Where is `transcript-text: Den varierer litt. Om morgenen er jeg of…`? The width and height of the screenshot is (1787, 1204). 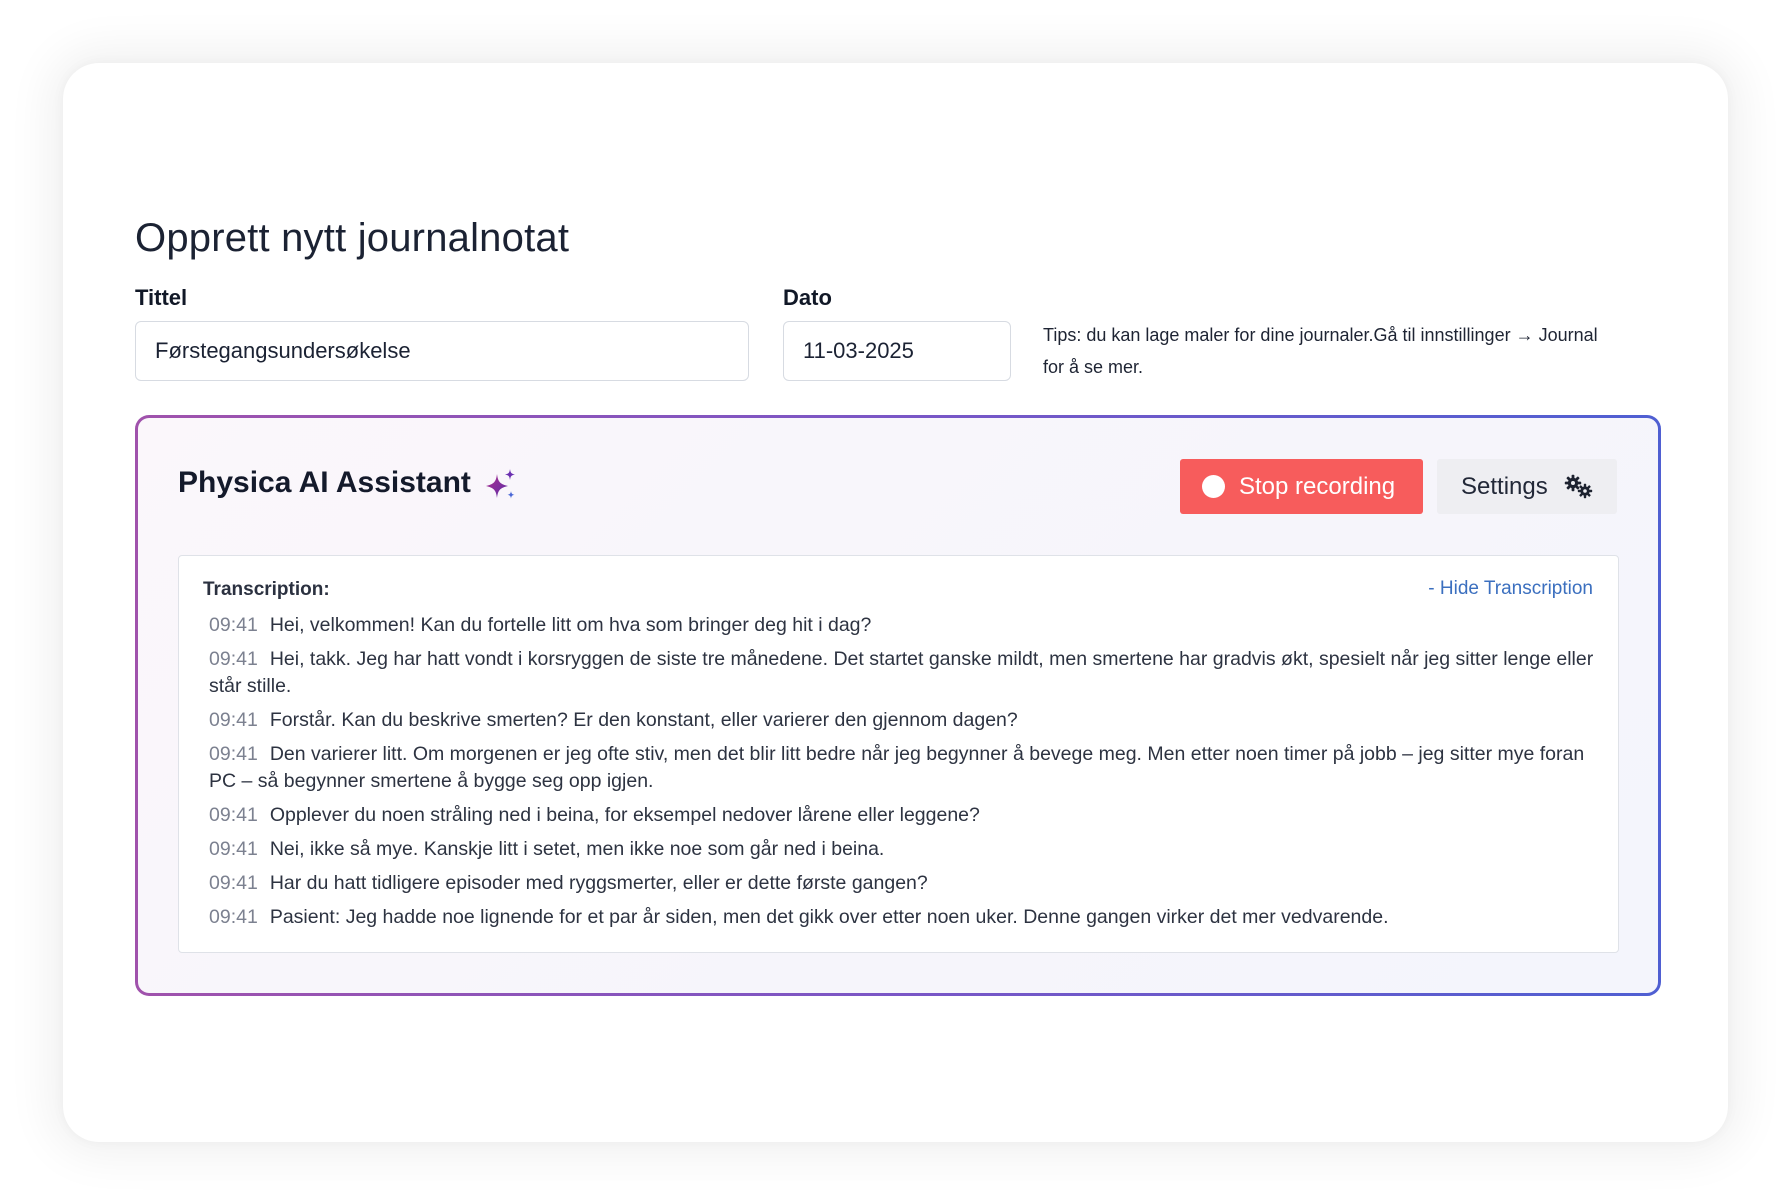 transcript-text: Den varierer litt. Om morgenen er jeg of… is located at coordinates (897, 767).